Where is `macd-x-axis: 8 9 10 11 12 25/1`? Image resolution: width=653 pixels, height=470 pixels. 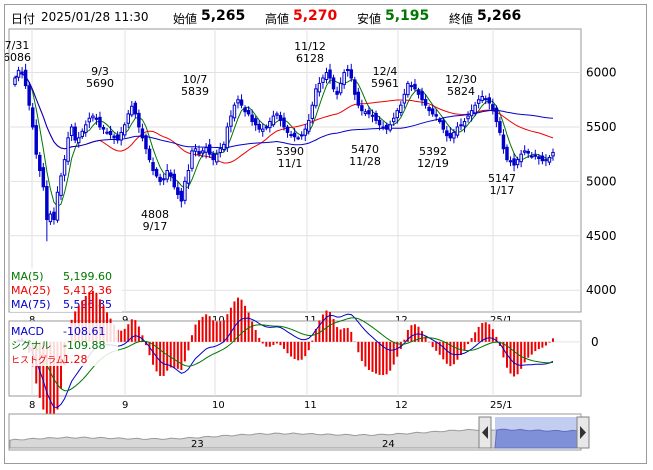 macd-x-axis: 8 9 10 11 12 25/1 is located at coordinates (270, 405).